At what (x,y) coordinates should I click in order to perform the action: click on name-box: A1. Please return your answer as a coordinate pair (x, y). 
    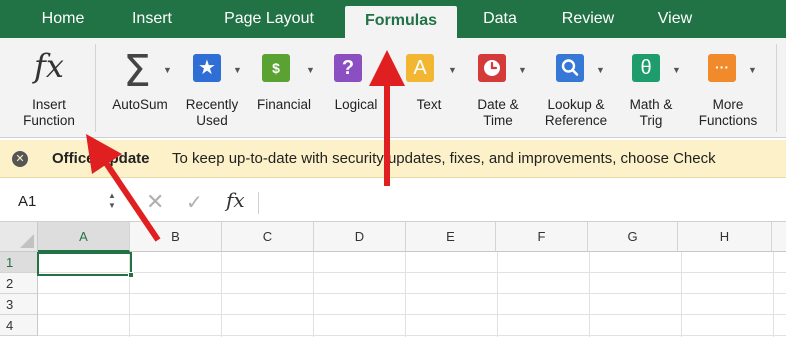
    Looking at the image, I should click on (27, 201).